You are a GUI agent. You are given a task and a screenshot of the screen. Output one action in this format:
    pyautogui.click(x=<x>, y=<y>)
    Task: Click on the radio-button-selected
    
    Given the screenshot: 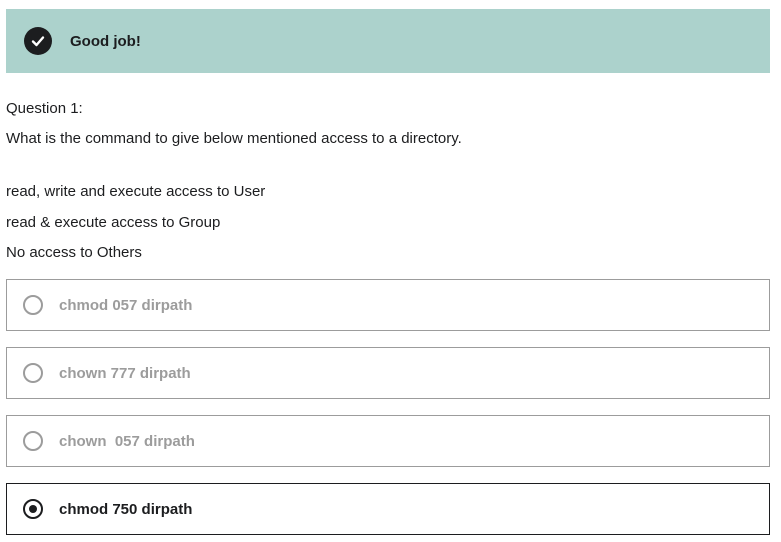 What is the action you would take?
    pyautogui.click(x=33, y=509)
    